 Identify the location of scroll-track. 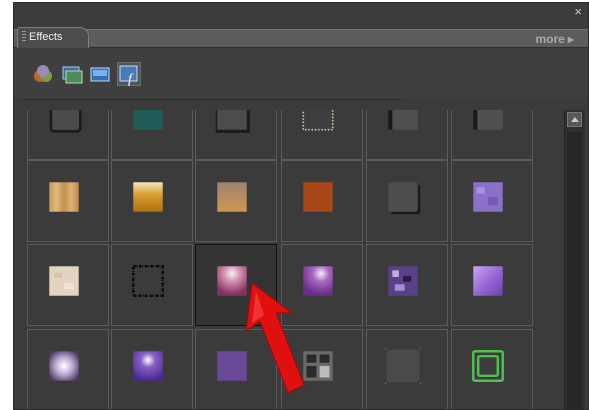
(574, 270).